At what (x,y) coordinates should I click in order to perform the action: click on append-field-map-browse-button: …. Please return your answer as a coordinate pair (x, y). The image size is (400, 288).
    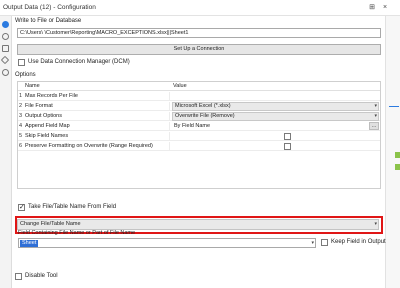
    Looking at the image, I should click on (374, 126).